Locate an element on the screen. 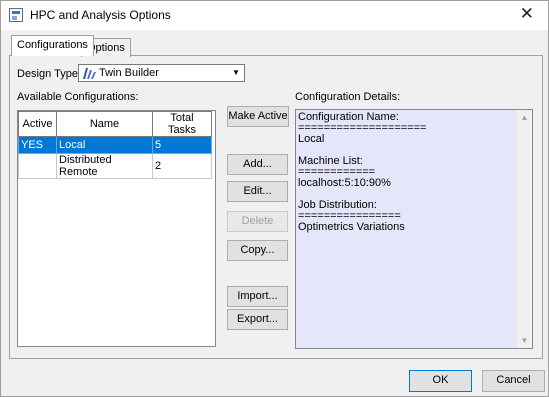 This screenshot has width=549, height=397. row-name-cell: Local is located at coordinates (104, 145).